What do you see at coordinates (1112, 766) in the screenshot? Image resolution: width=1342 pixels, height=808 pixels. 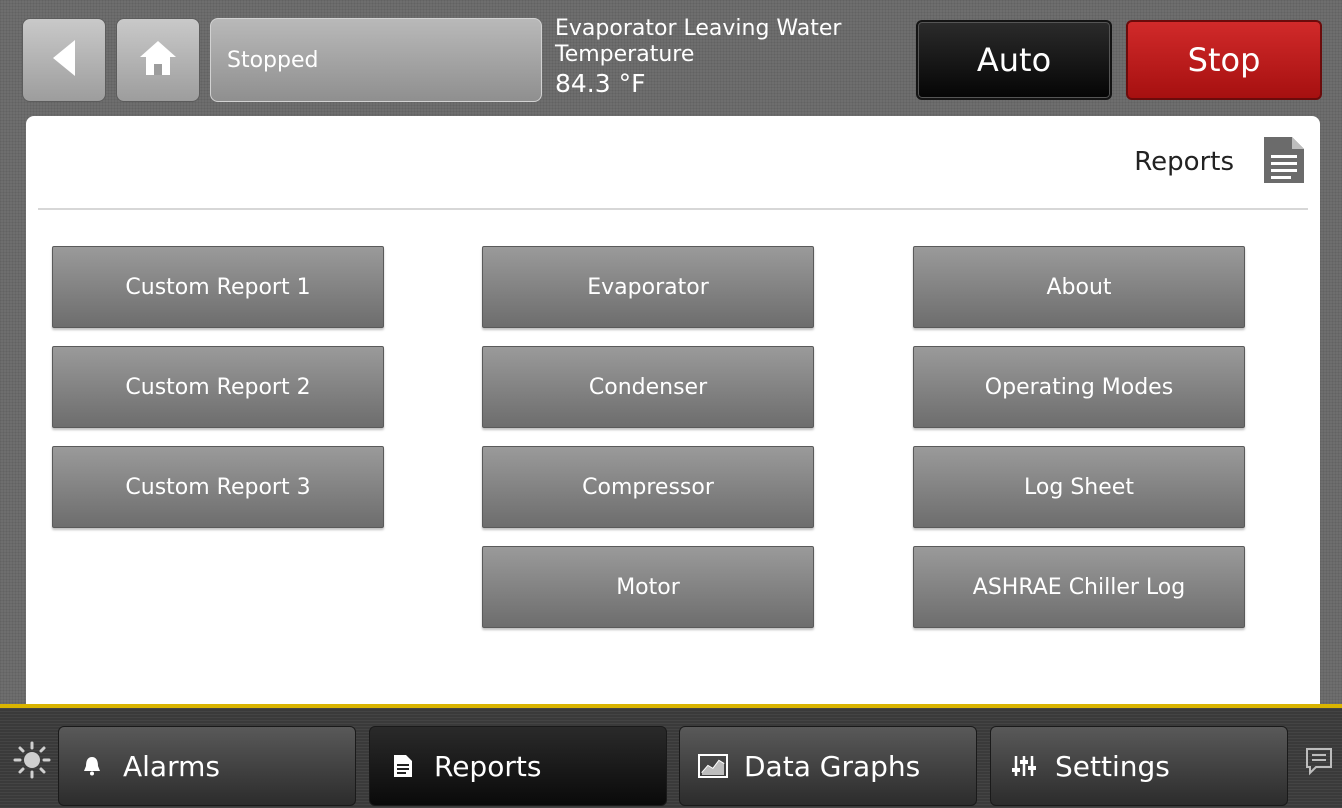 I see `tab-label: Settings` at bounding box center [1112, 766].